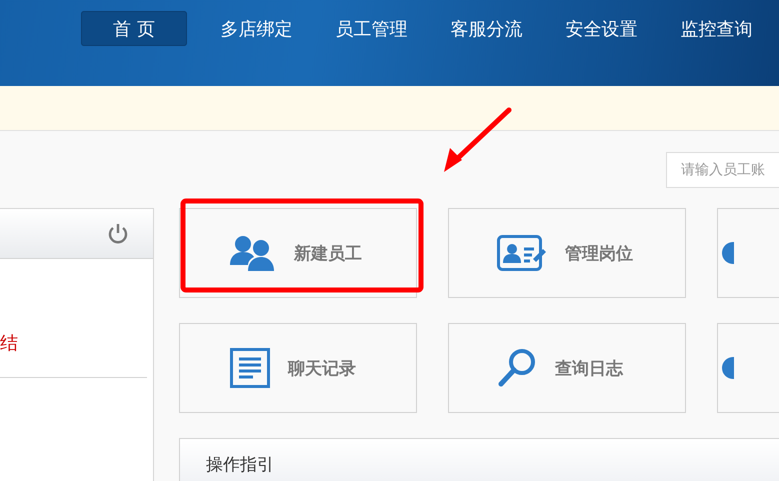 This screenshot has width=779, height=481. I want to click on document-icon, so click(250, 368).